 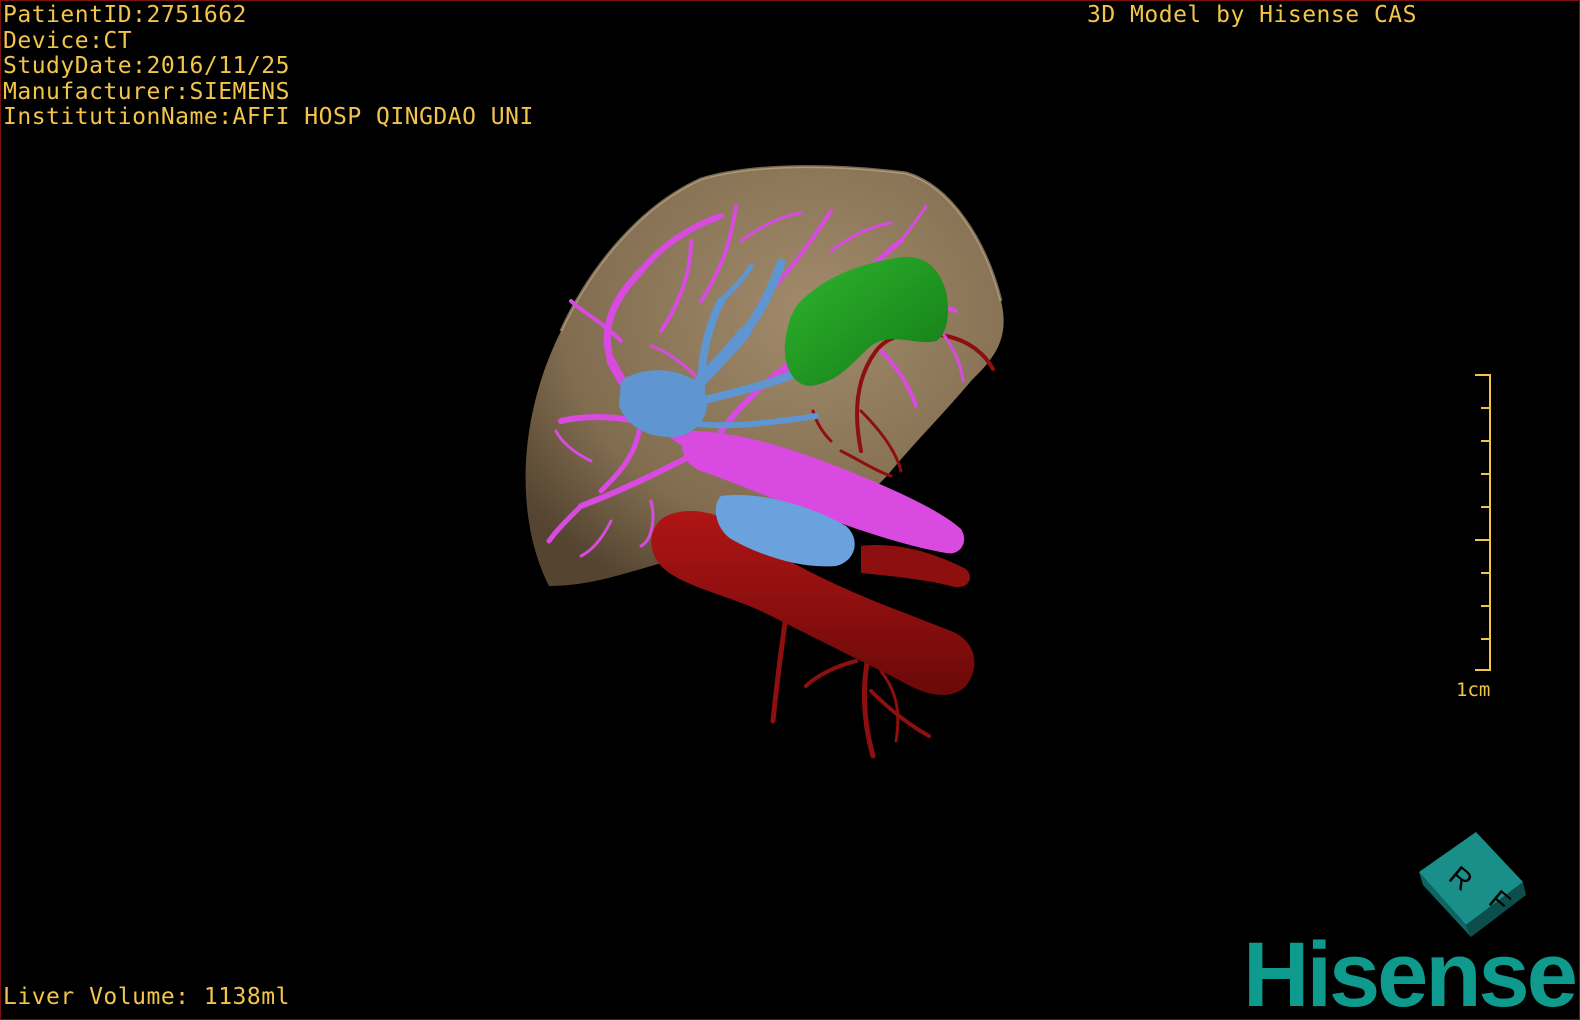 I want to click on hisense-logo: Hisense, so click(x=1410, y=972).